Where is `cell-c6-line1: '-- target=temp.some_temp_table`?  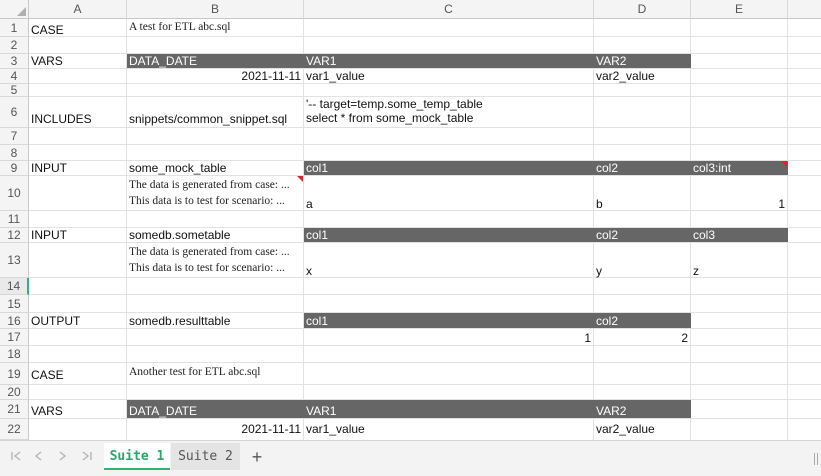 cell-c6-line1: '-- target=temp.some_temp_table is located at coordinates (448, 104).